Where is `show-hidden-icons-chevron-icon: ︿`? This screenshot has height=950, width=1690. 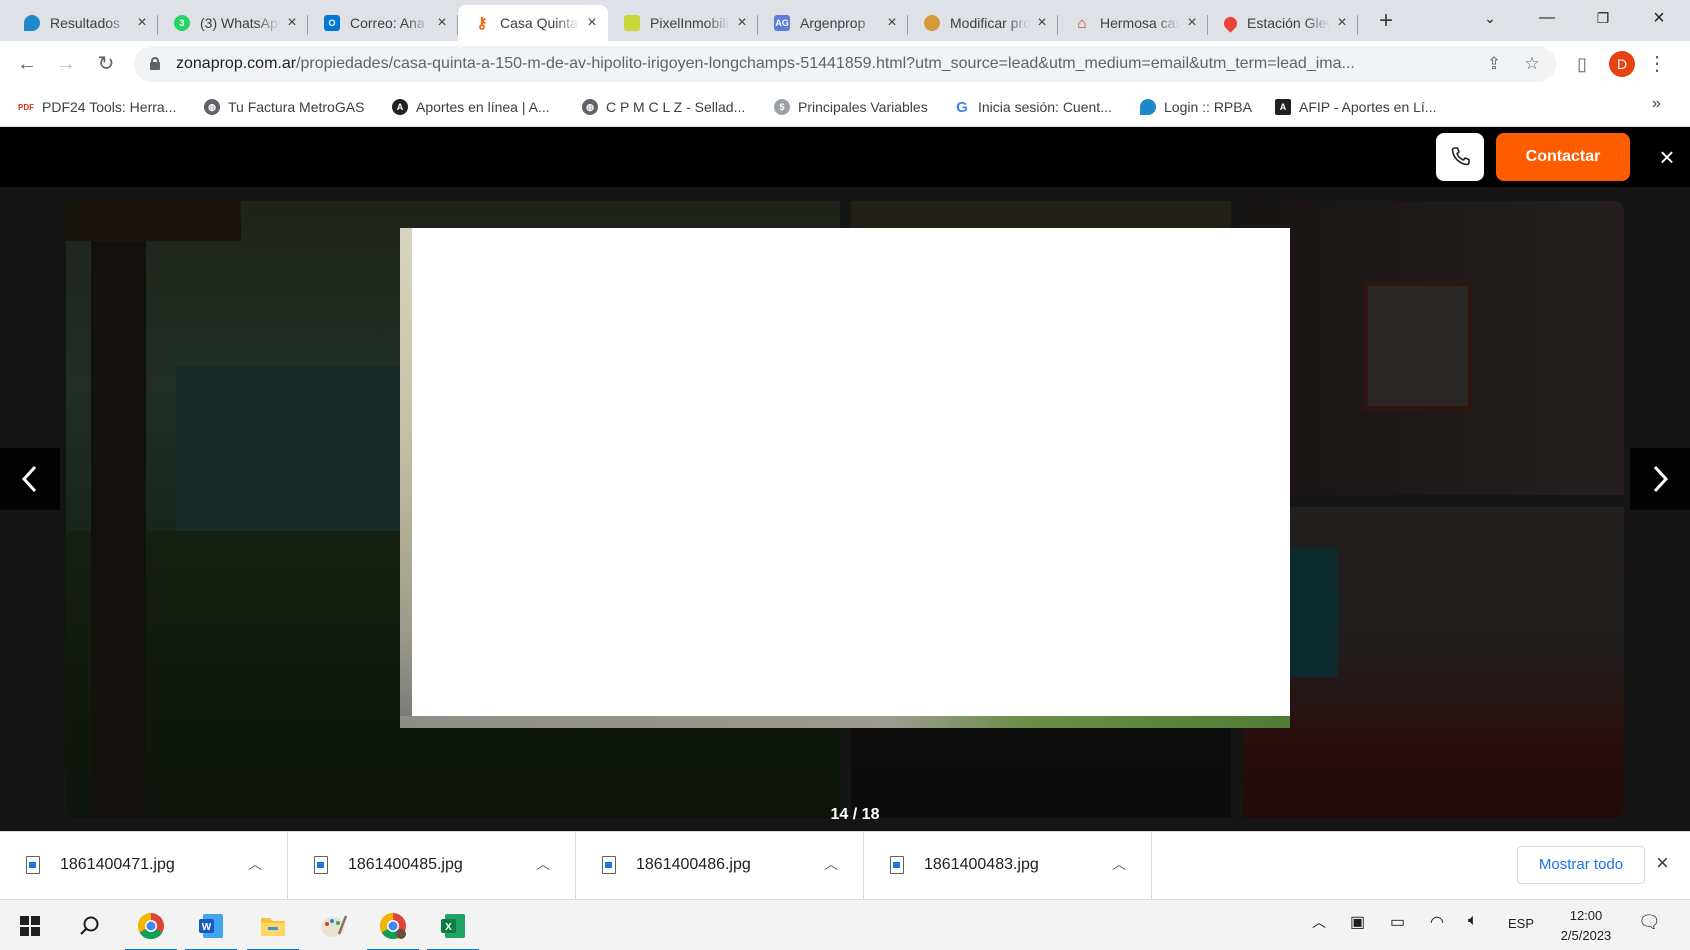
show-hidden-icons-chevron-icon: ︿ is located at coordinates (1319, 922).